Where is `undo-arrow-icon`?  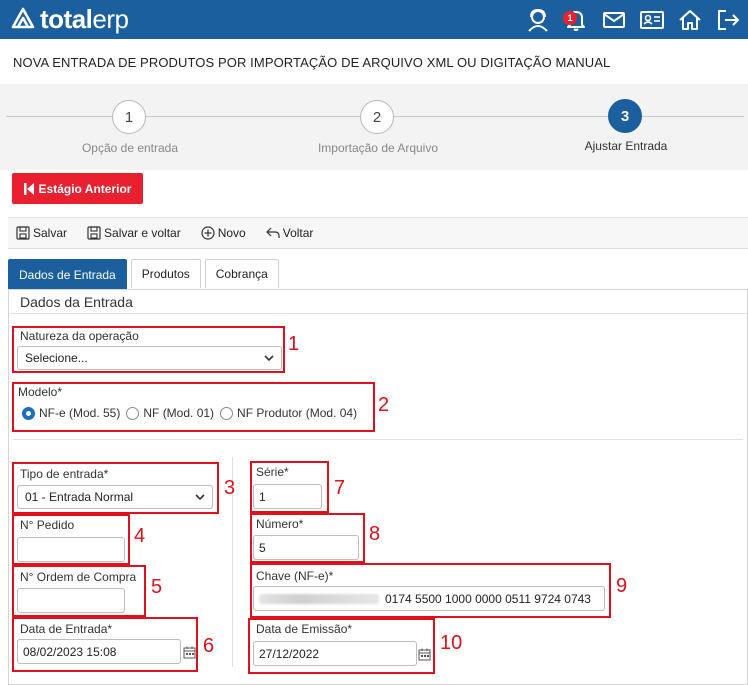
undo-arrow-icon is located at coordinates (272, 232).